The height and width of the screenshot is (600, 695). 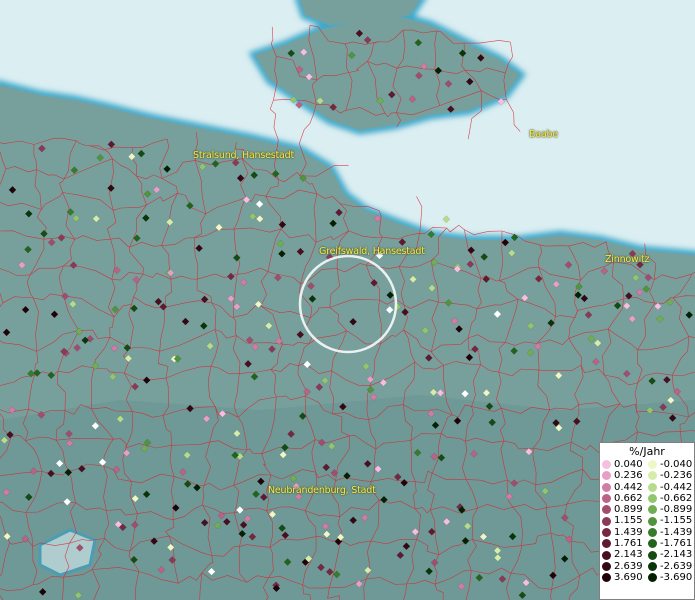 What do you see at coordinates (676, 577) in the screenshot?
I see `legend-value: -3.690` at bounding box center [676, 577].